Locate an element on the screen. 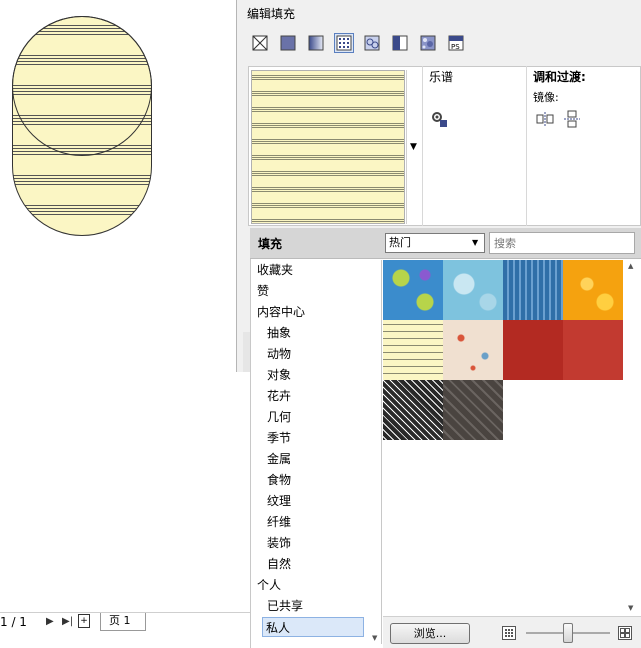 This screenshot has height=648, width=641. category-item: 纤维 is located at coordinates (279, 522).